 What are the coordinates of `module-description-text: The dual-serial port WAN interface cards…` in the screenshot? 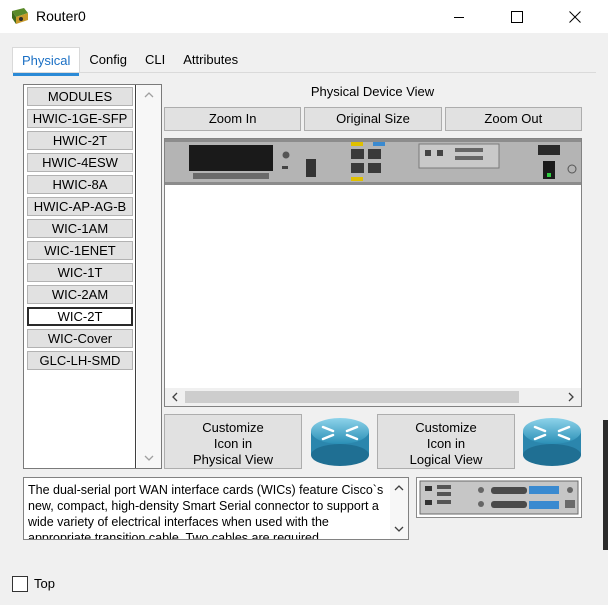 It's located at (206, 511).